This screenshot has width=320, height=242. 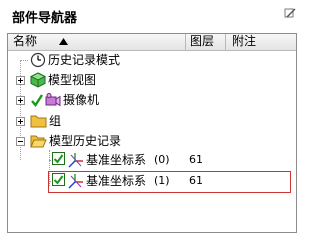 I want to click on column-note: 附注, so click(x=261, y=42).